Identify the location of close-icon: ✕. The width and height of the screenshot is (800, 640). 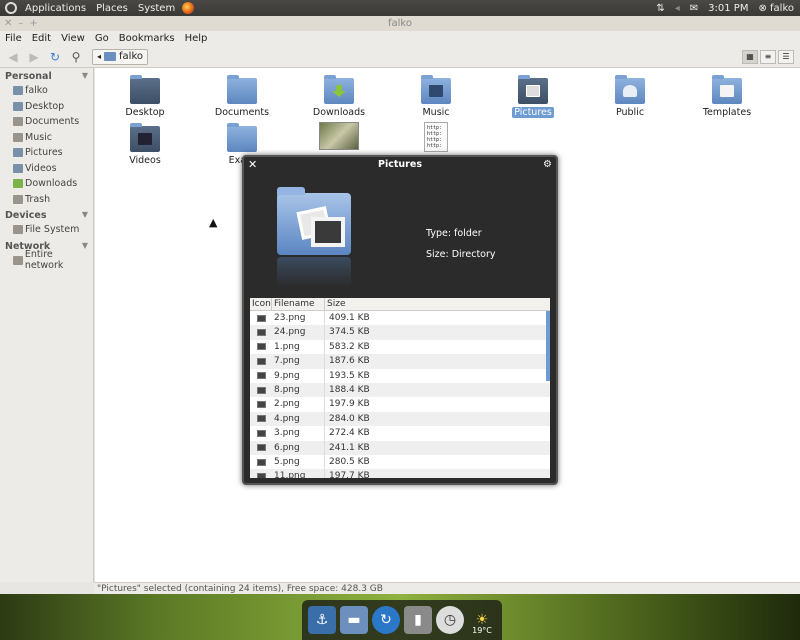
(252, 165).